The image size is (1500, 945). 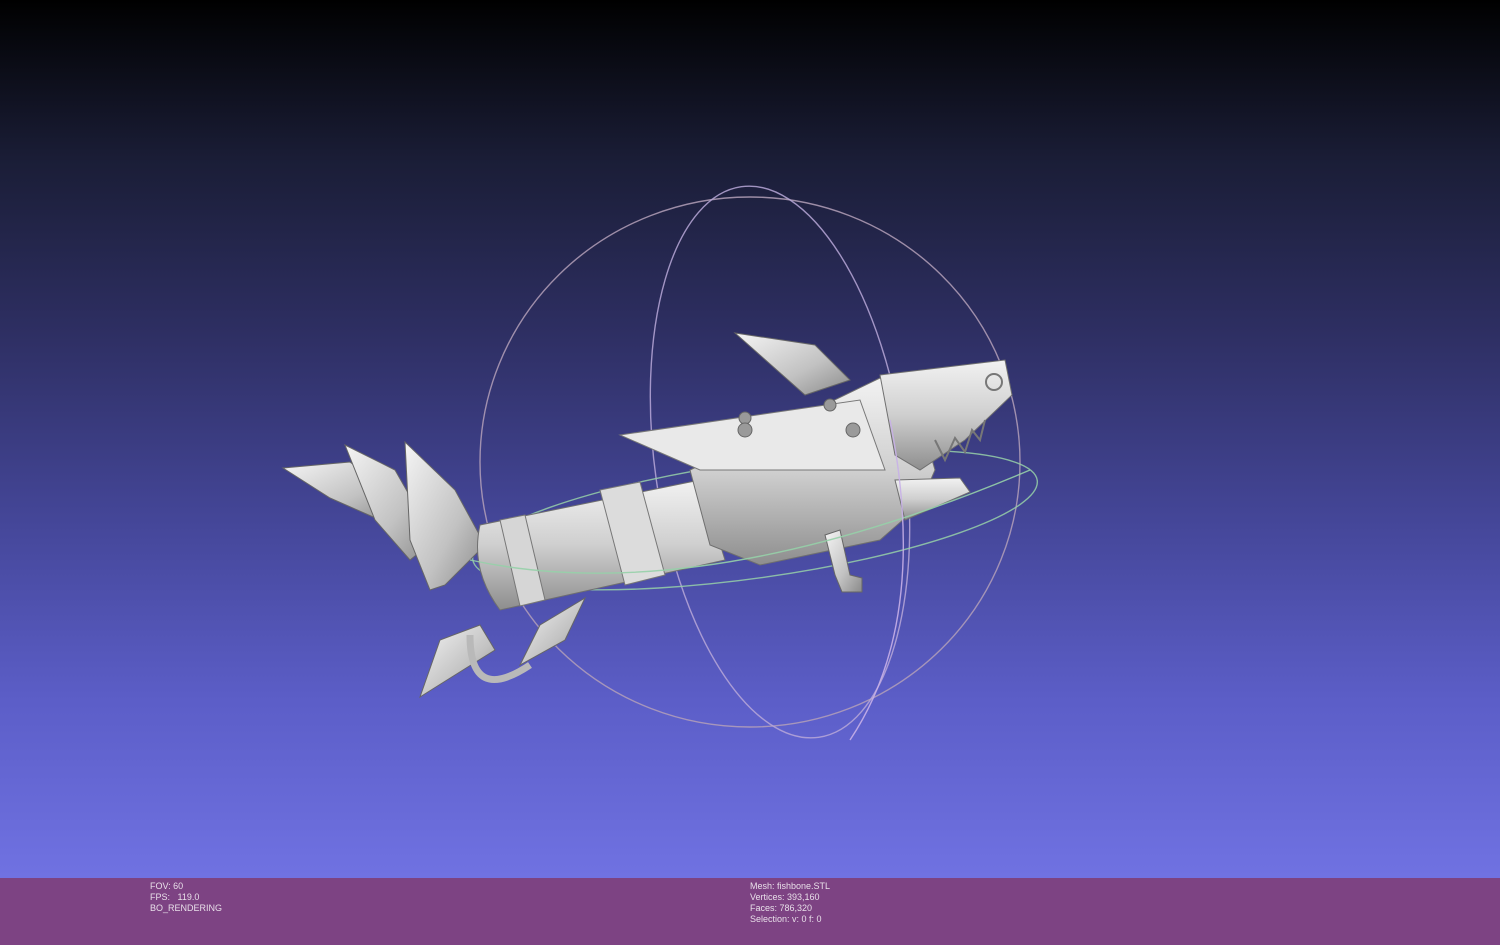 I want to click on tail-fin-bottom-left, so click(x=457, y=661).